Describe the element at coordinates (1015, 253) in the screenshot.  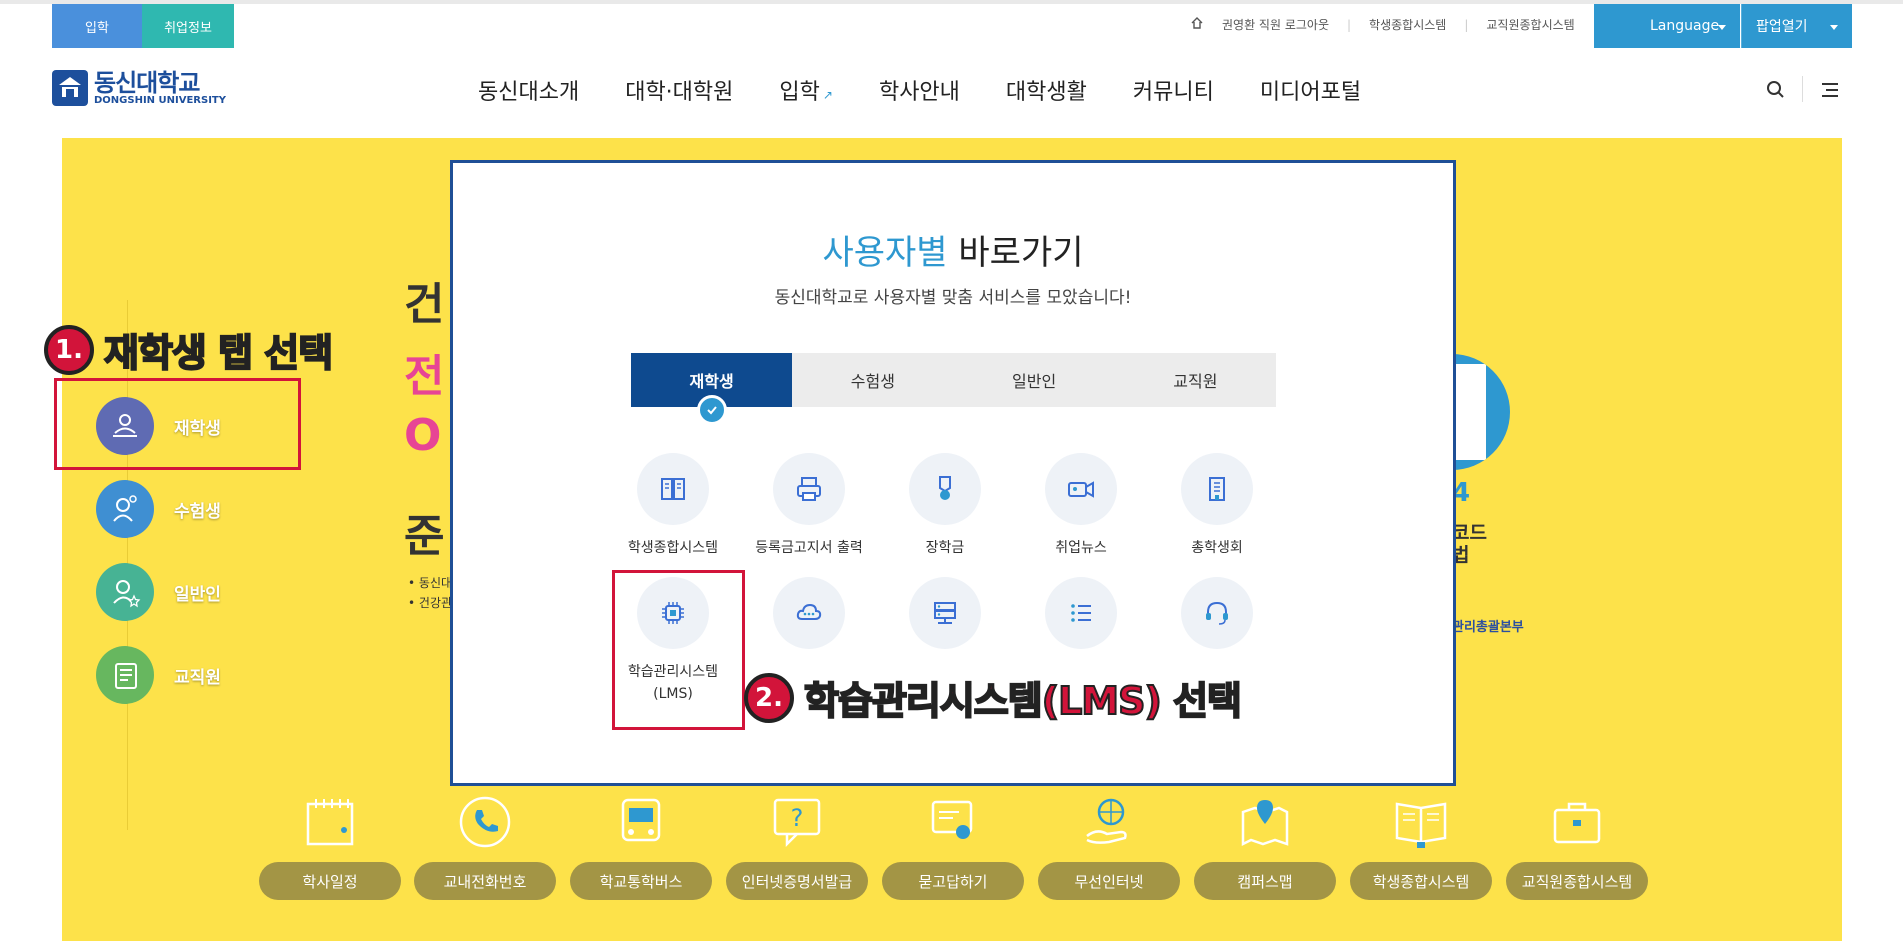
I see `modal-title-rest: 바로가기` at that location.